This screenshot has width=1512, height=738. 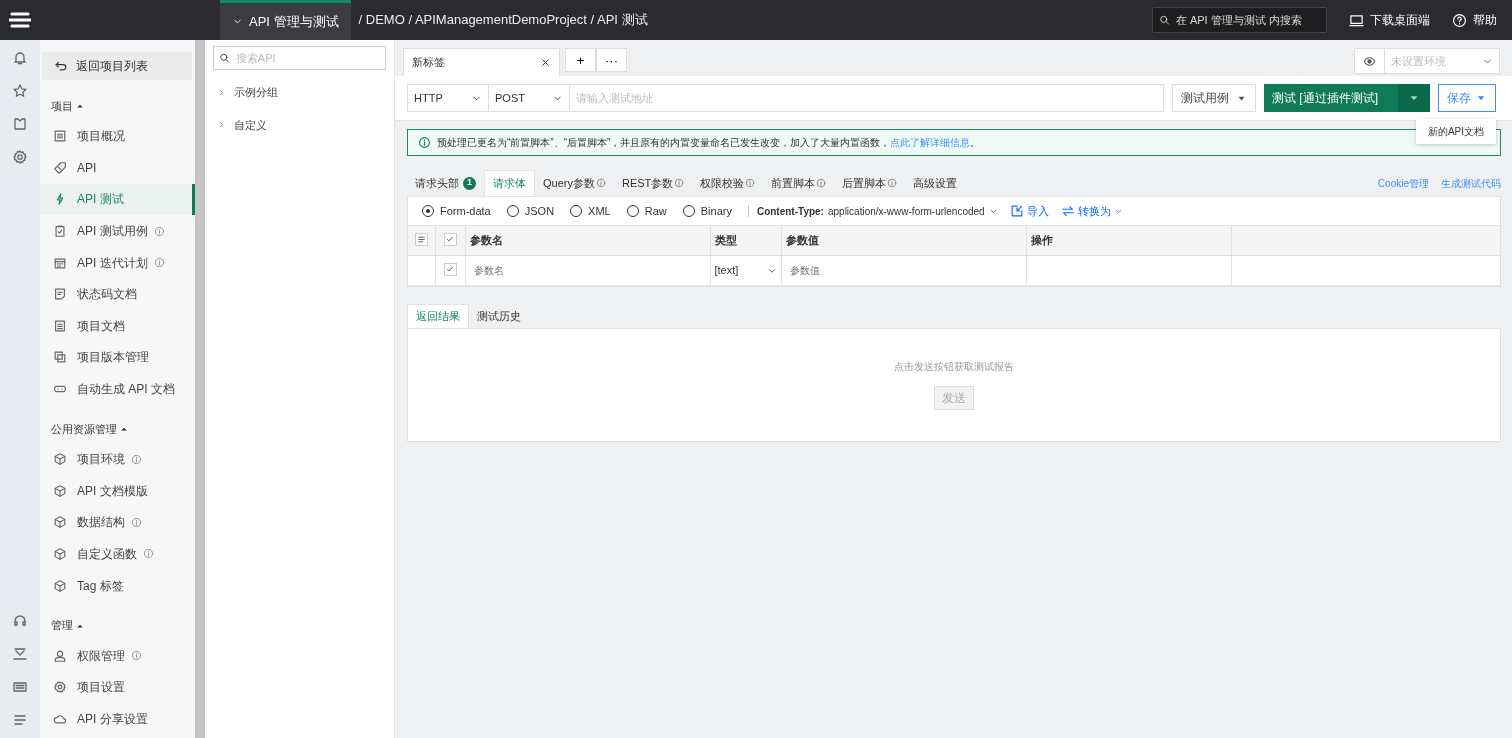 What do you see at coordinates (509, 183) in the screenshot?
I see `request-tab: 请求体` at bounding box center [509, 183].